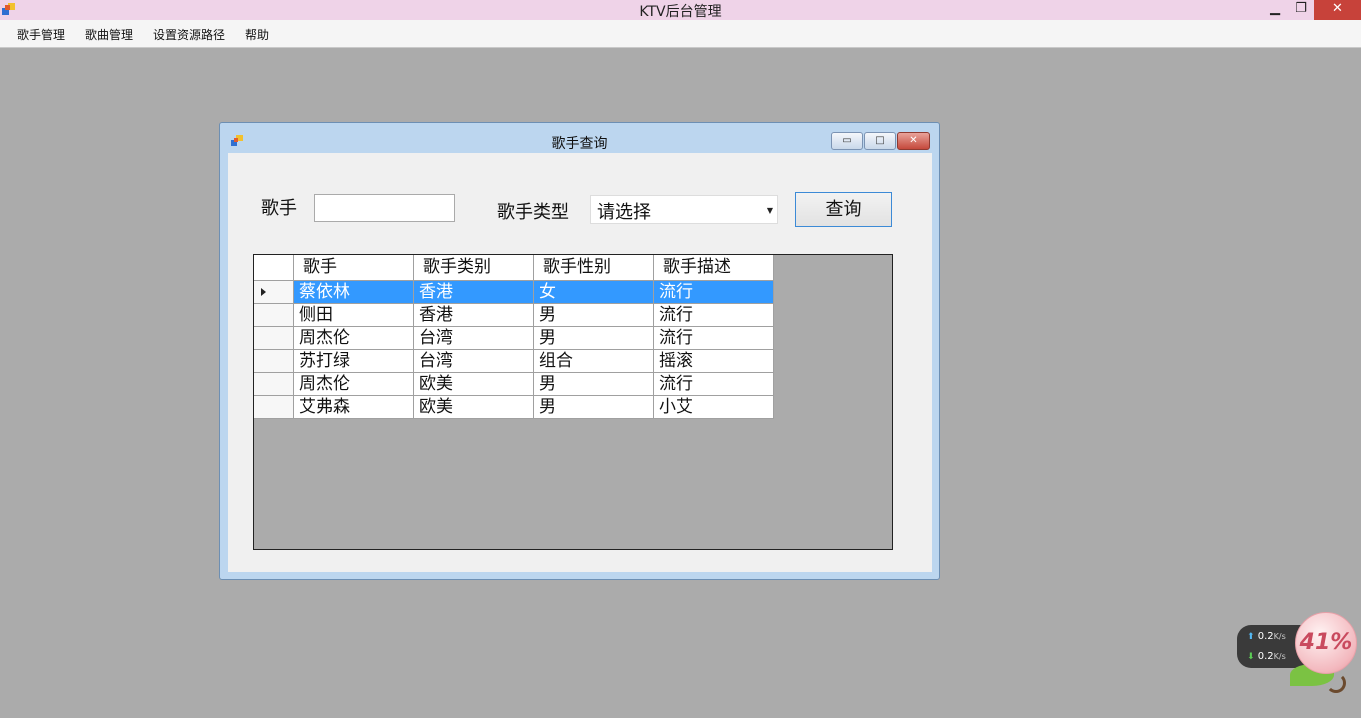  What do you see at coordinates (680, 34) in the screenshot?
I see `menu-bar: 歌手管理 歌曲管理 设置资源路径 帮助` at bounding box center [680, 34].